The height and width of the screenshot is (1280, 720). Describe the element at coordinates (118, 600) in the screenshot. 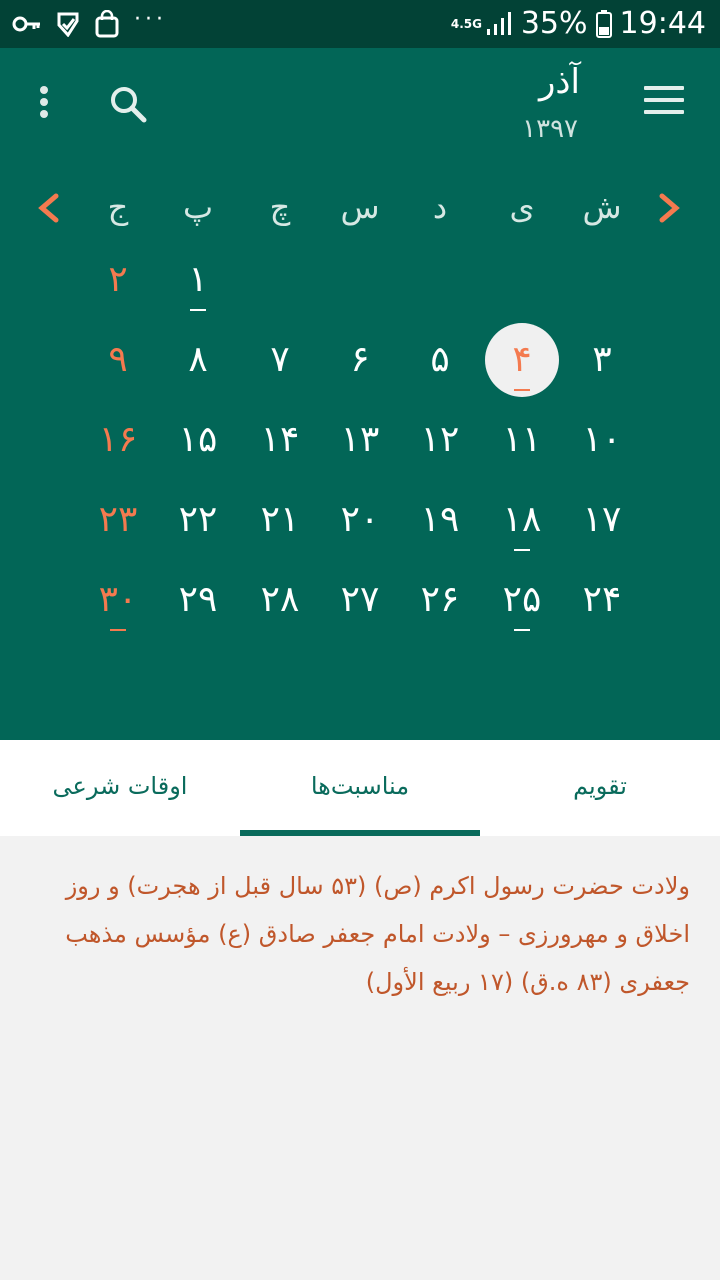

I see `day-cell: ۳۰` at that location.